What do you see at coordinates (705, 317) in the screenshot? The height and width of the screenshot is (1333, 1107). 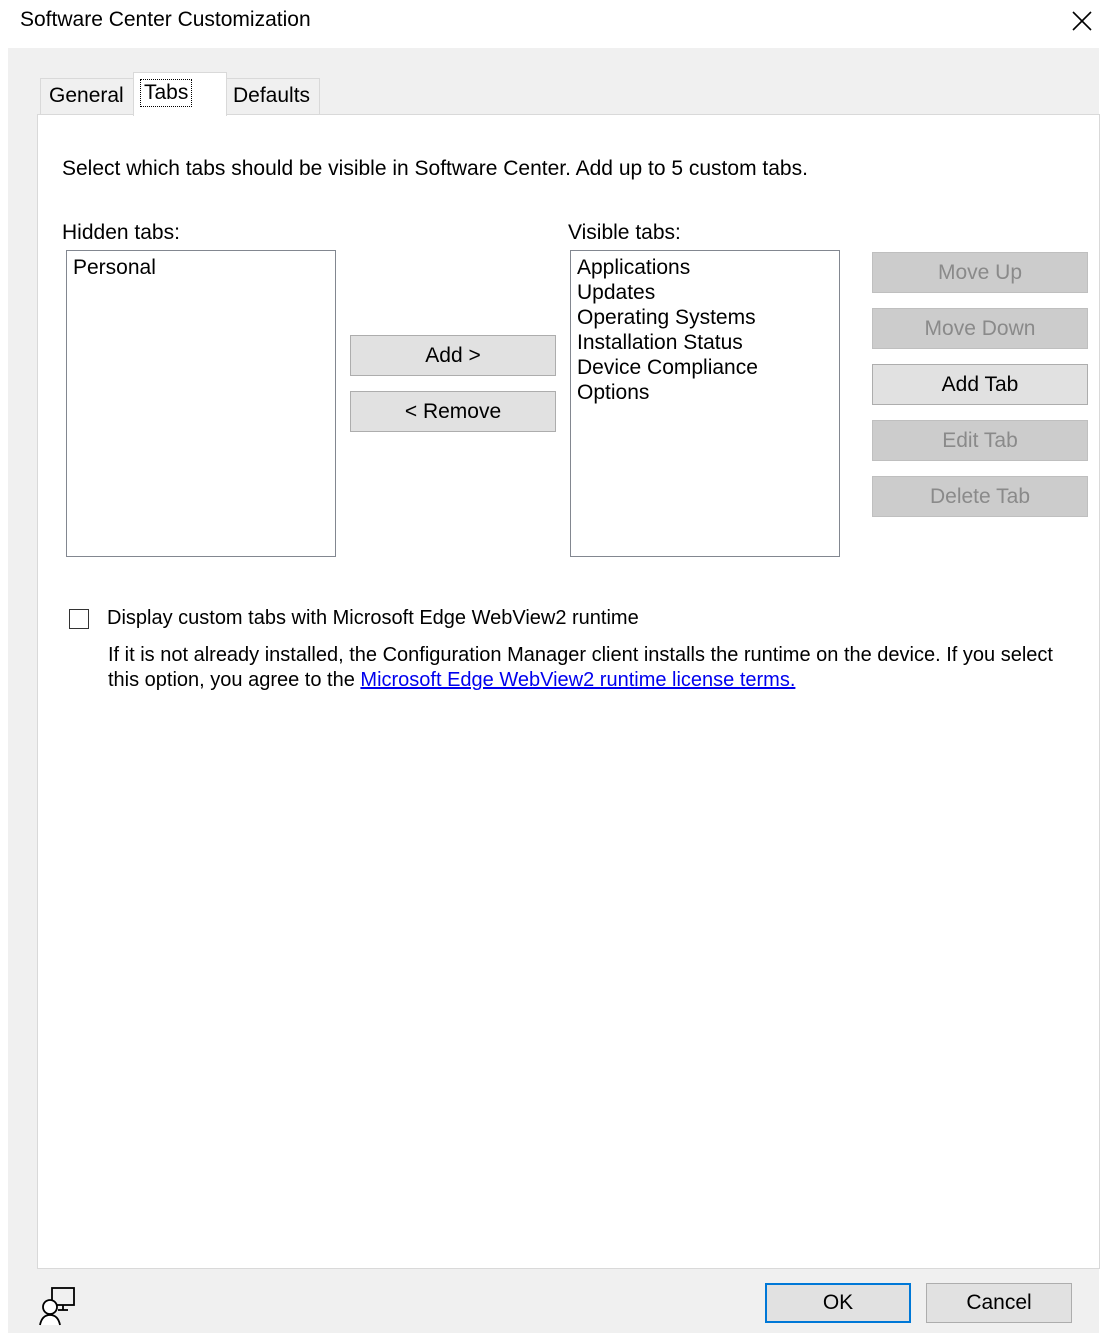 I see `list-item: Operating Systems` at bounding box center [705, 317].